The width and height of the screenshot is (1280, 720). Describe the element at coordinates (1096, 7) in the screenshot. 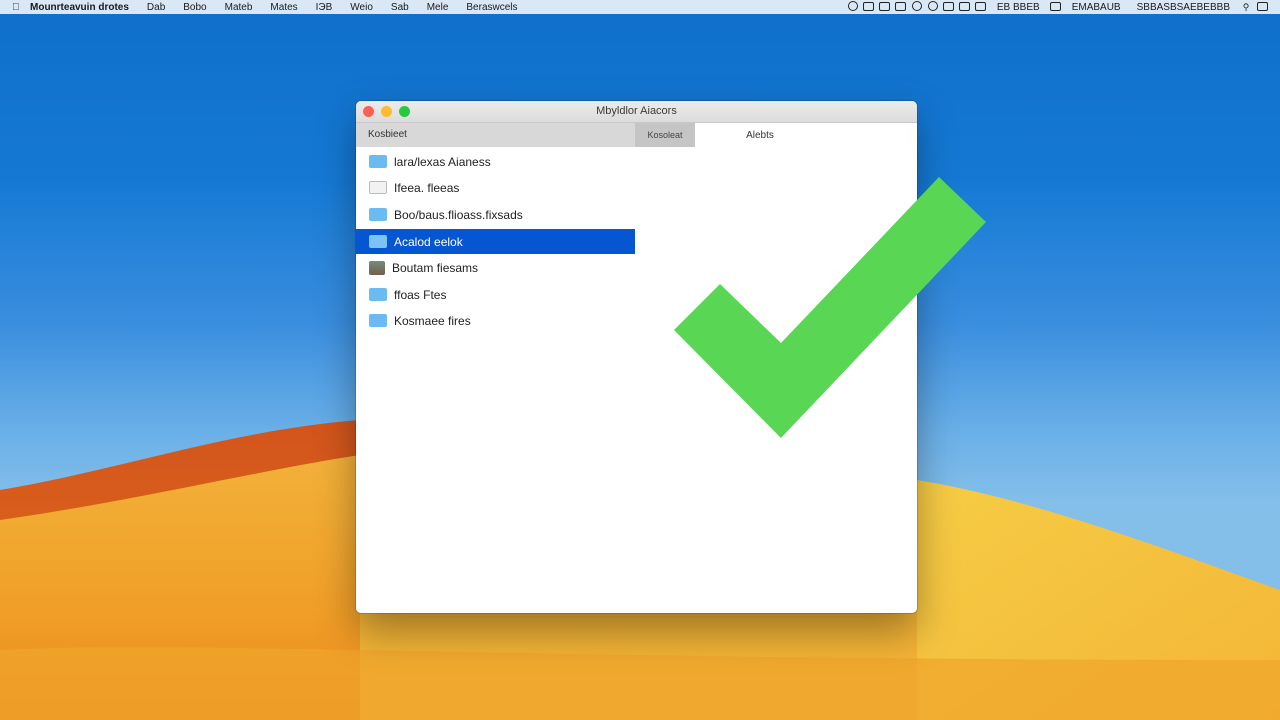

I see `status-text-2: EMABAUB` at that location.